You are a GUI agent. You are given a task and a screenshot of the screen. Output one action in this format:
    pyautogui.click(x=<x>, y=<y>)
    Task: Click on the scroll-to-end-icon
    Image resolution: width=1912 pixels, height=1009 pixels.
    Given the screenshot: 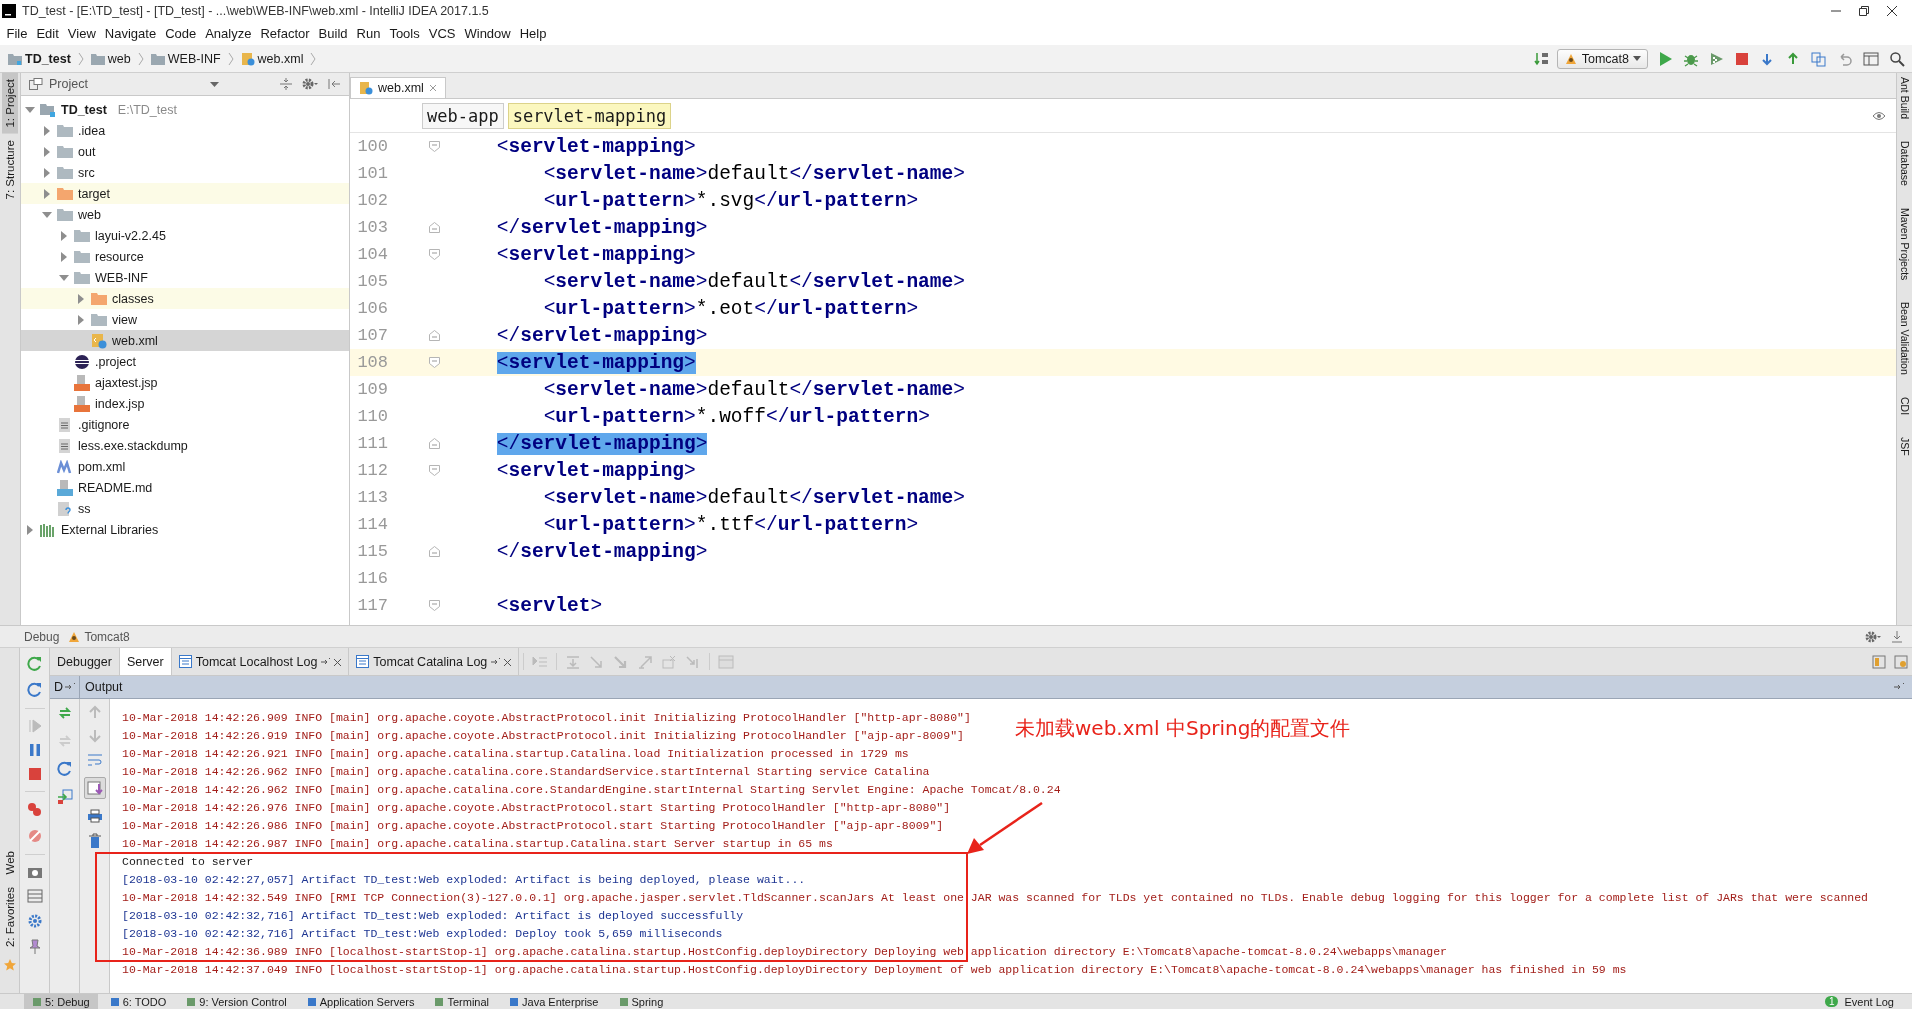 What is the action you would take?
    pyautogui.click(x=94, y=788)
    